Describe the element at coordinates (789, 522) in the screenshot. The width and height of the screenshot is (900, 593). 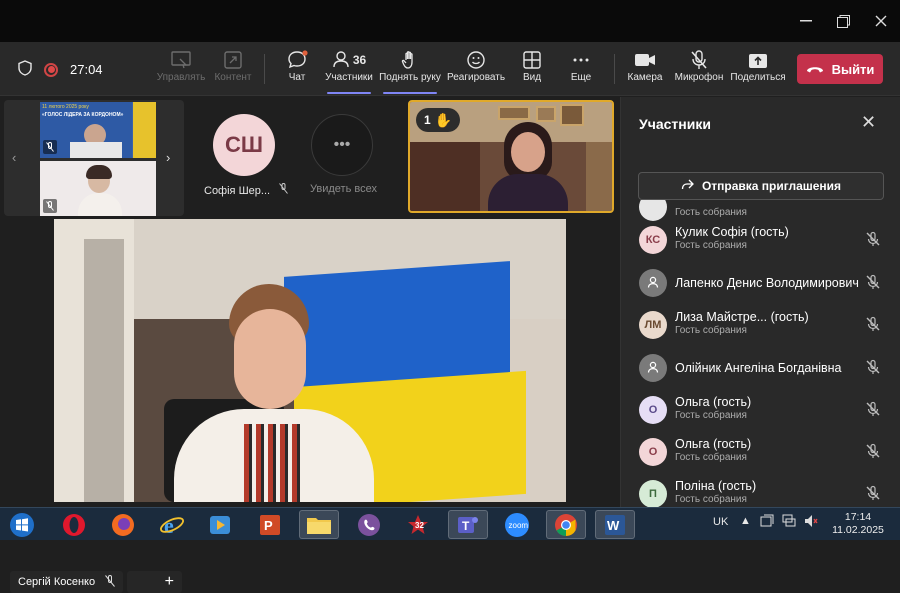
I see `network-icon` at that location.